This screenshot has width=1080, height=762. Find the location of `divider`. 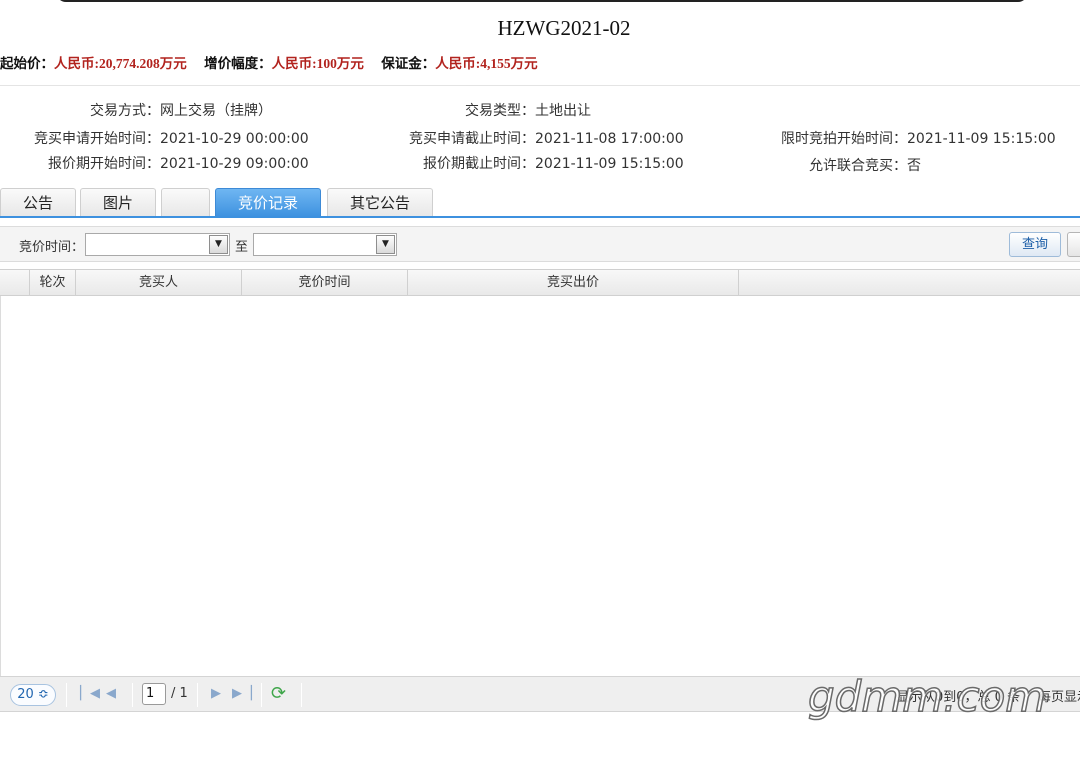

divider is located at coordinates (540, 85).